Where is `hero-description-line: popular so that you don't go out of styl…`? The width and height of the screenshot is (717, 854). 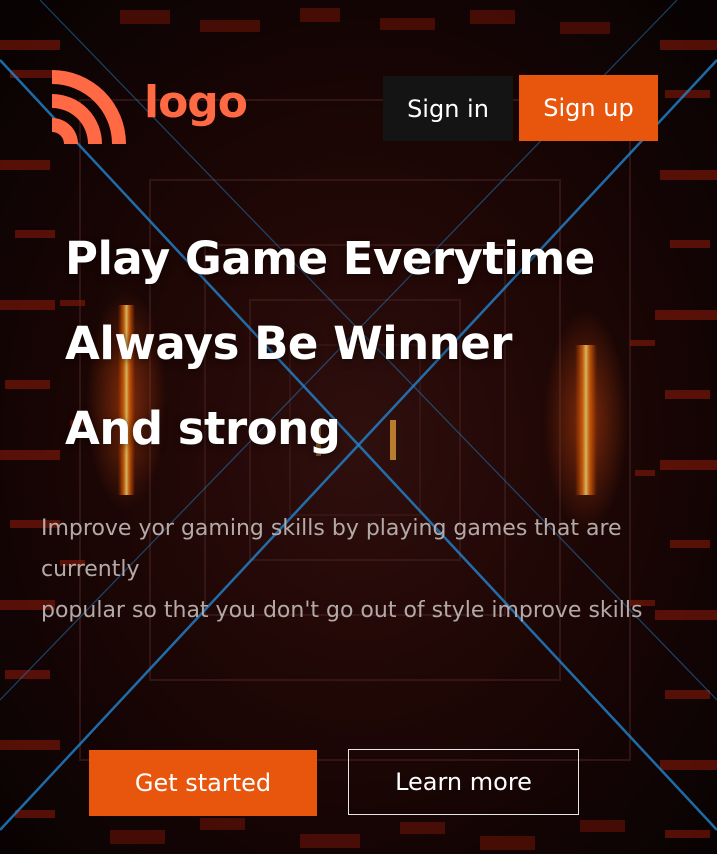 hero-description-line: popular so that you don't go out of styl… is located at coordinates (342, 610).